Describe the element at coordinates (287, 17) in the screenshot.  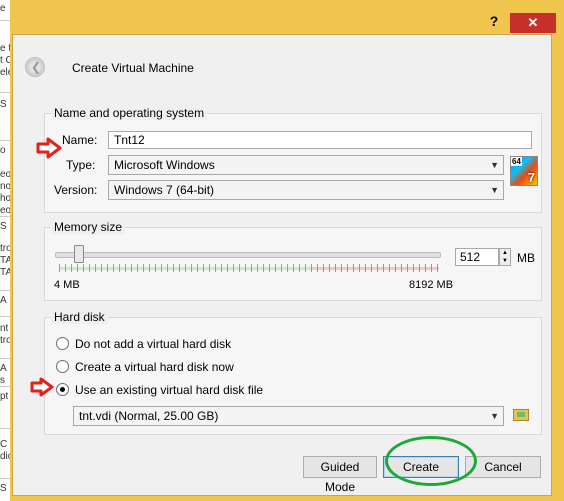
I see `title-bar: ? ✕` at that location.